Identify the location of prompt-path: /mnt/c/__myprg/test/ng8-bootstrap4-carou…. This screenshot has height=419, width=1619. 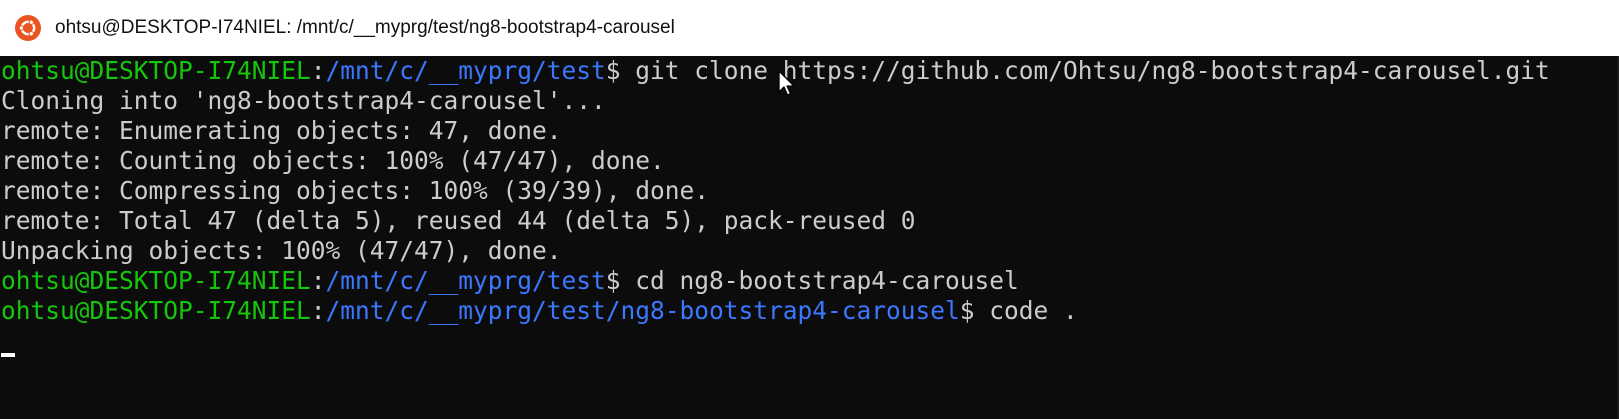
(642, 310).